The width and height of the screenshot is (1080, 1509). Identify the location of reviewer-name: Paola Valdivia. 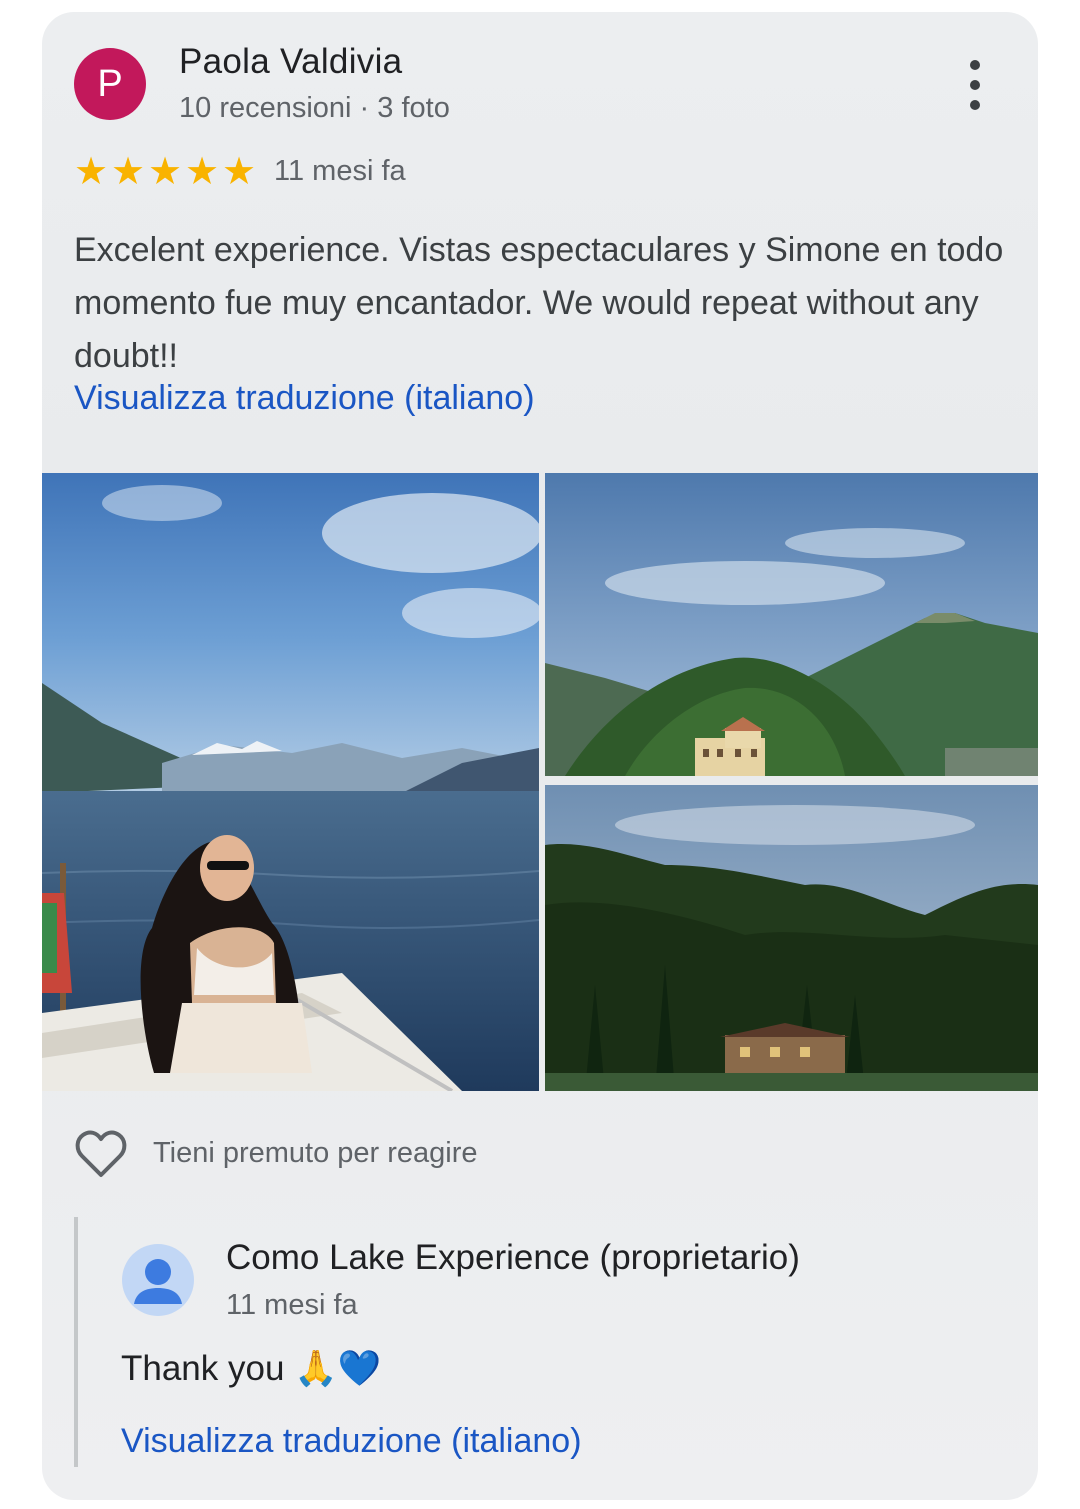
(290, 62).